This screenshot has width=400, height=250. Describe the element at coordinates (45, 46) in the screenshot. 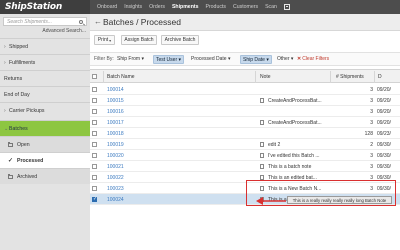

I see `sidebar-item-shipped: › Shipped` at that location.